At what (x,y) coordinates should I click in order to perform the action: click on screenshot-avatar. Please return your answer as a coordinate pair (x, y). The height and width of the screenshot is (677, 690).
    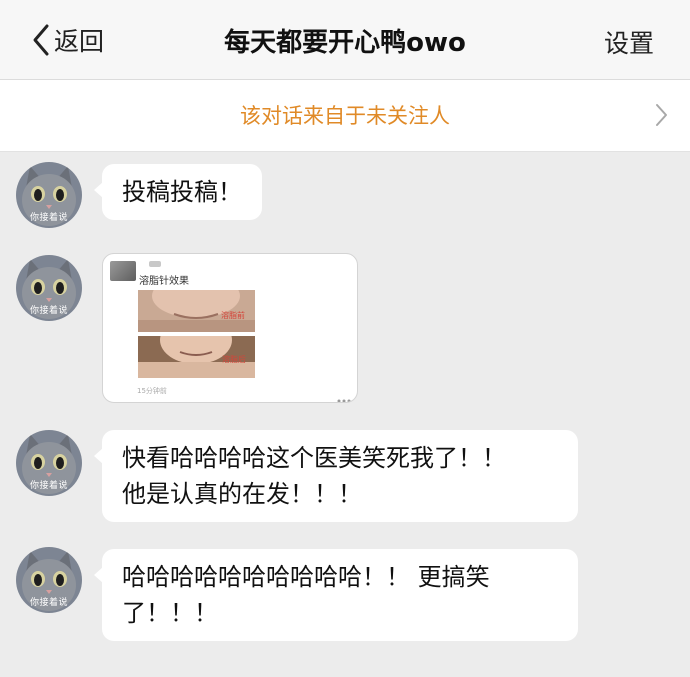
    Looking at the image, I should click on (123, 271).